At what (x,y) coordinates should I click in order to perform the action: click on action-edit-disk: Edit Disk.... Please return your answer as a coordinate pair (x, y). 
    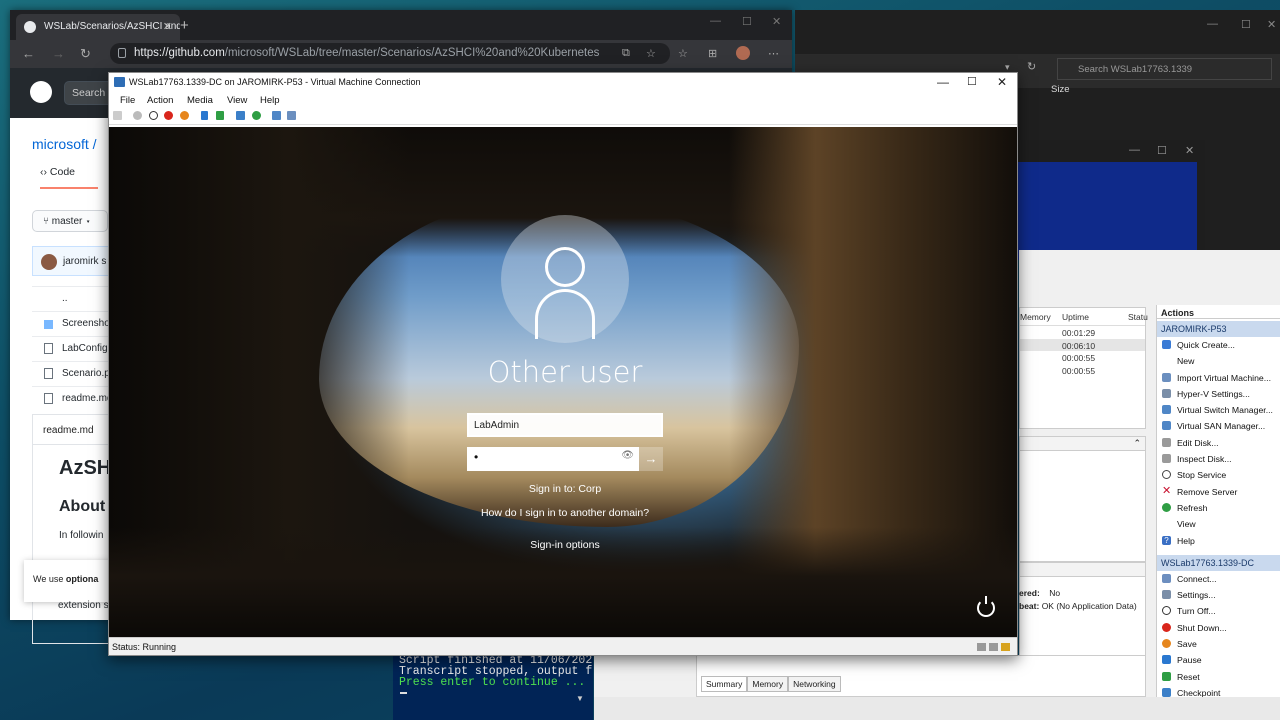
    Looking at the image, I should click on (1218, 443).